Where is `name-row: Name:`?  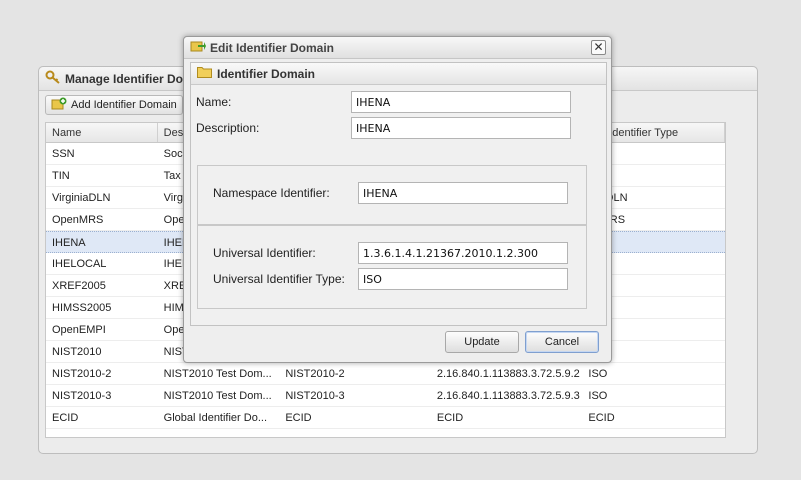
name-row: Name: is located at coordinates (213, 102).